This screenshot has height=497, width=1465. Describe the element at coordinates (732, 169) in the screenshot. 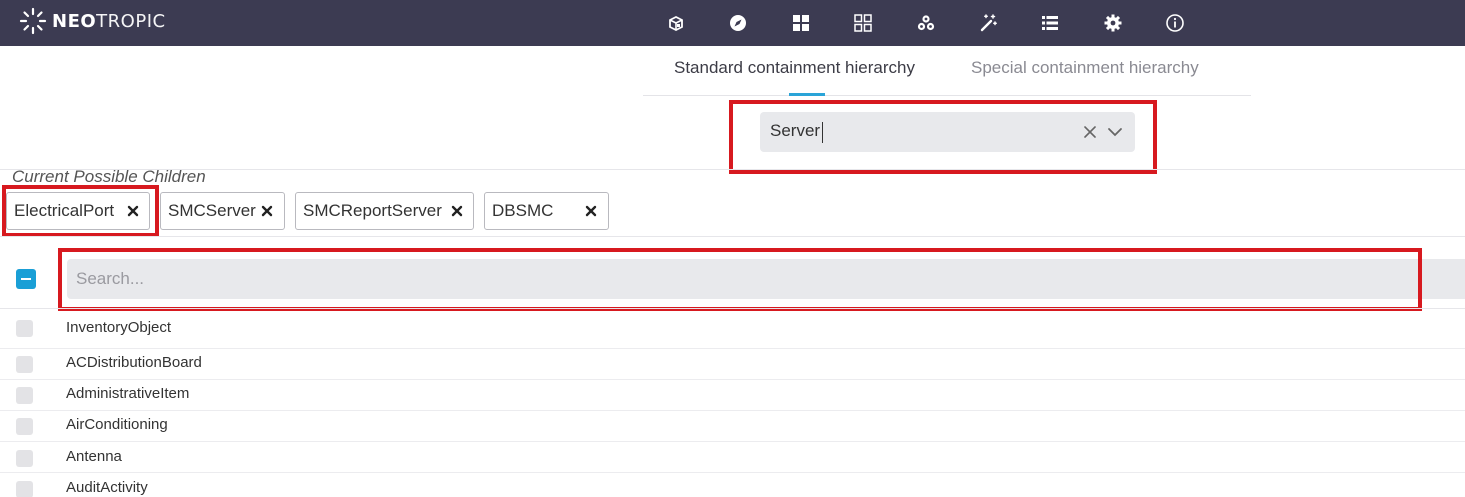

I see `section-divider-top` at that location.